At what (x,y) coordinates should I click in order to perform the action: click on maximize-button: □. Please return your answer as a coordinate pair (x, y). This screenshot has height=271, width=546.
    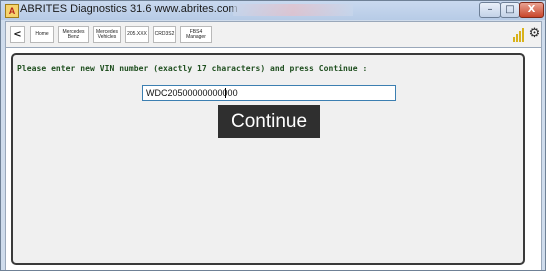
    Looking at the image, I should click on (510, 10).